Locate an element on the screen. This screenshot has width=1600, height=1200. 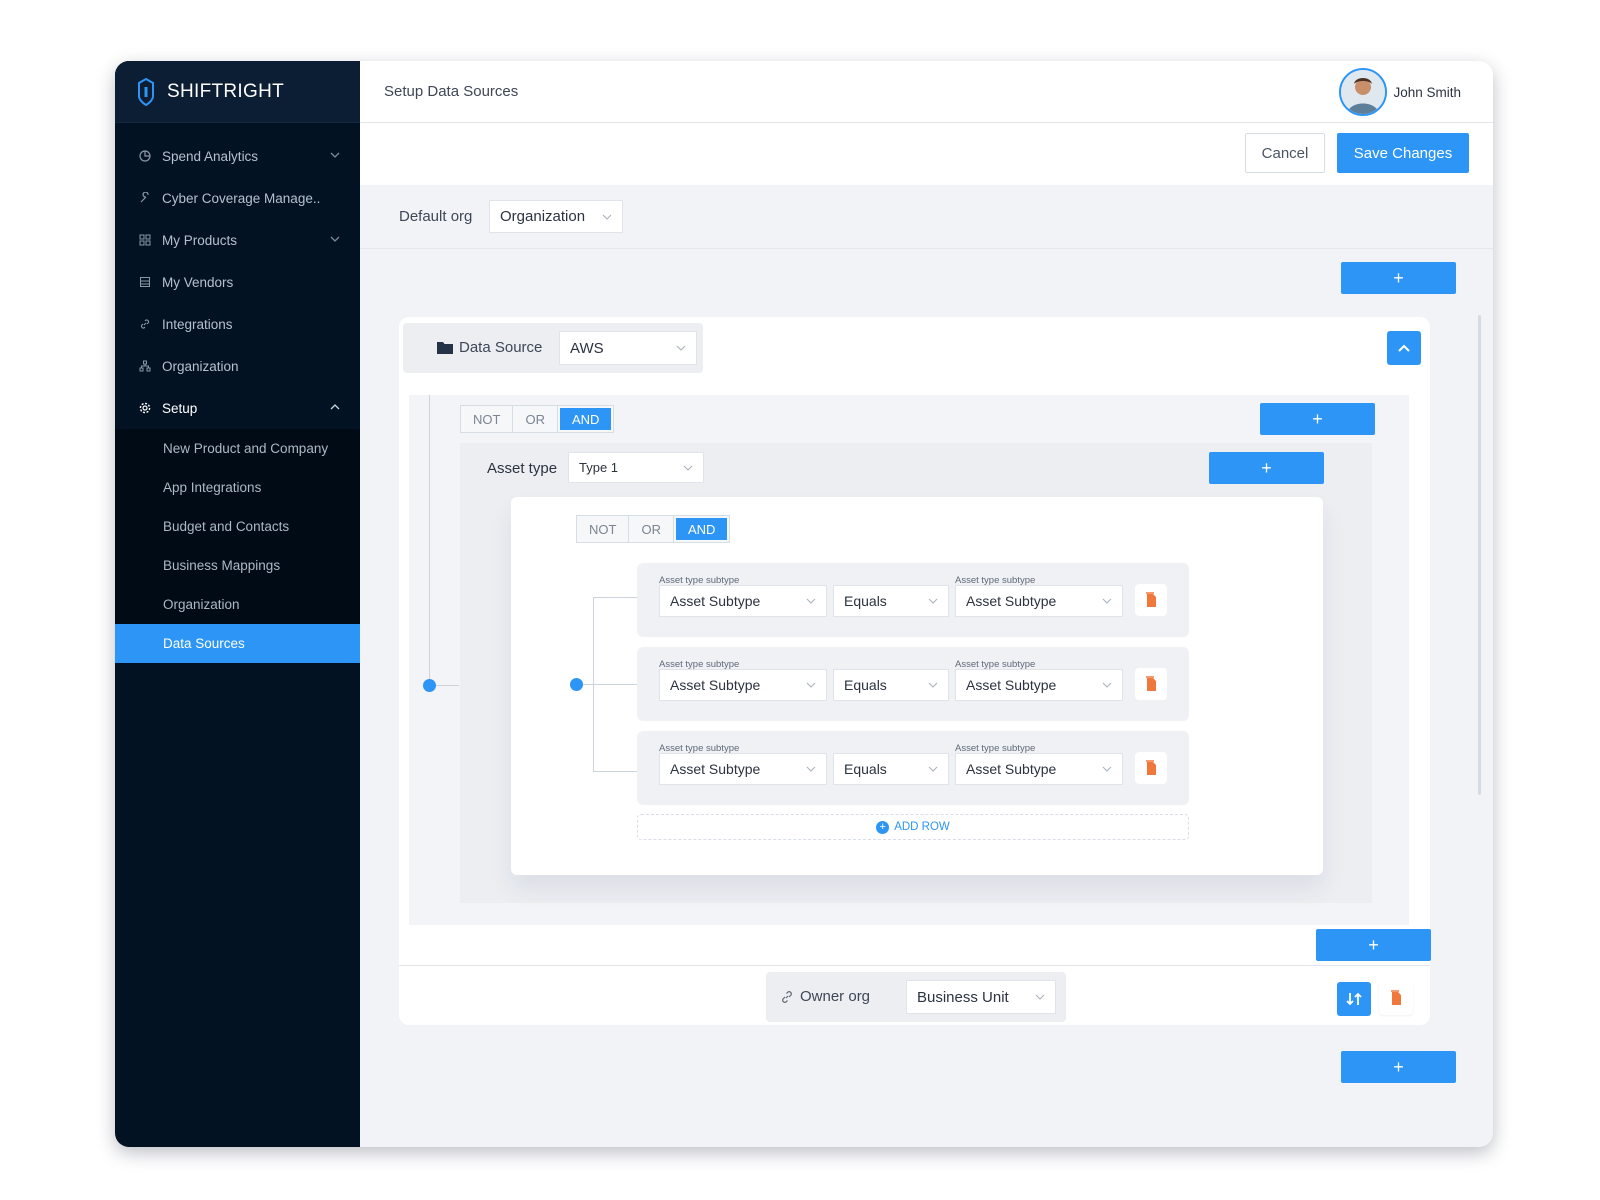
sidebar-item-label: My Products is located at coordinates (200, 240).